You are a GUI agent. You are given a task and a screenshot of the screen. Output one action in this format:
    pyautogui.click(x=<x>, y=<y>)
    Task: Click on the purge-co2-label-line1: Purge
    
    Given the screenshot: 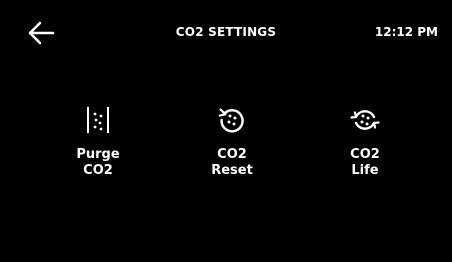 What is the action you would take?
    pyautogui.click(x=98, y=154)
    